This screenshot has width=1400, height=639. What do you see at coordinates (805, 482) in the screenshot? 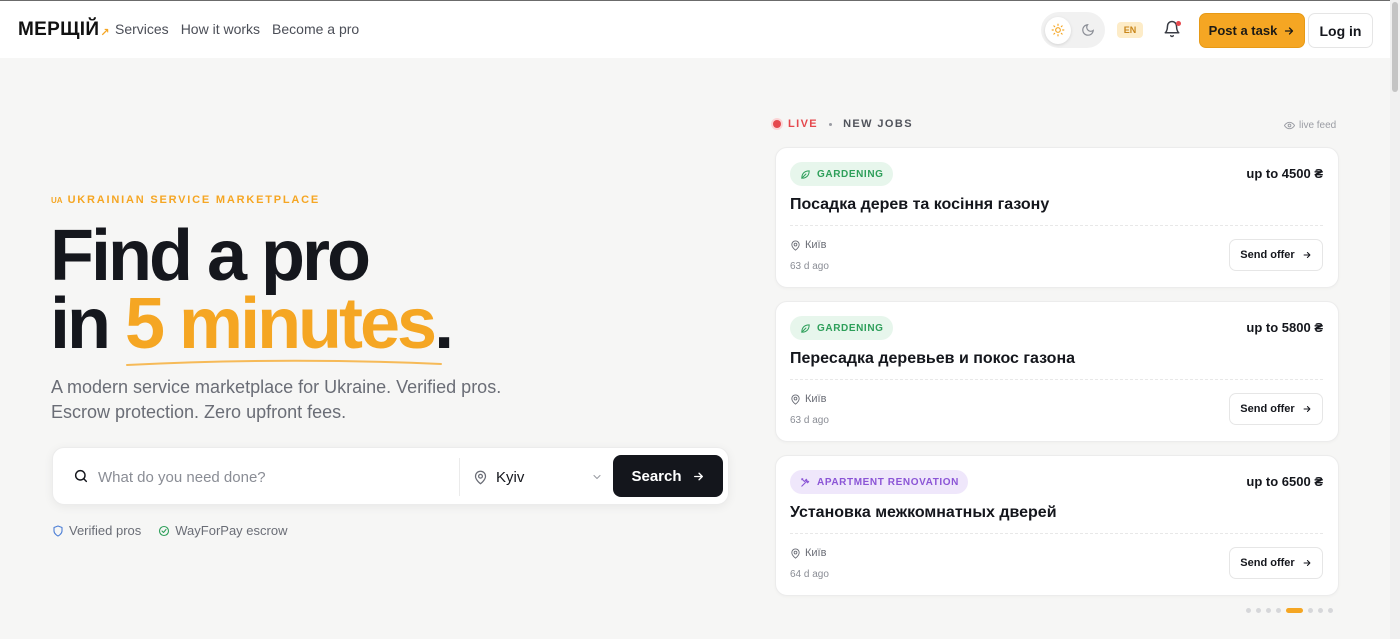
I see `tools-icon` at bounding box center [805, 482].